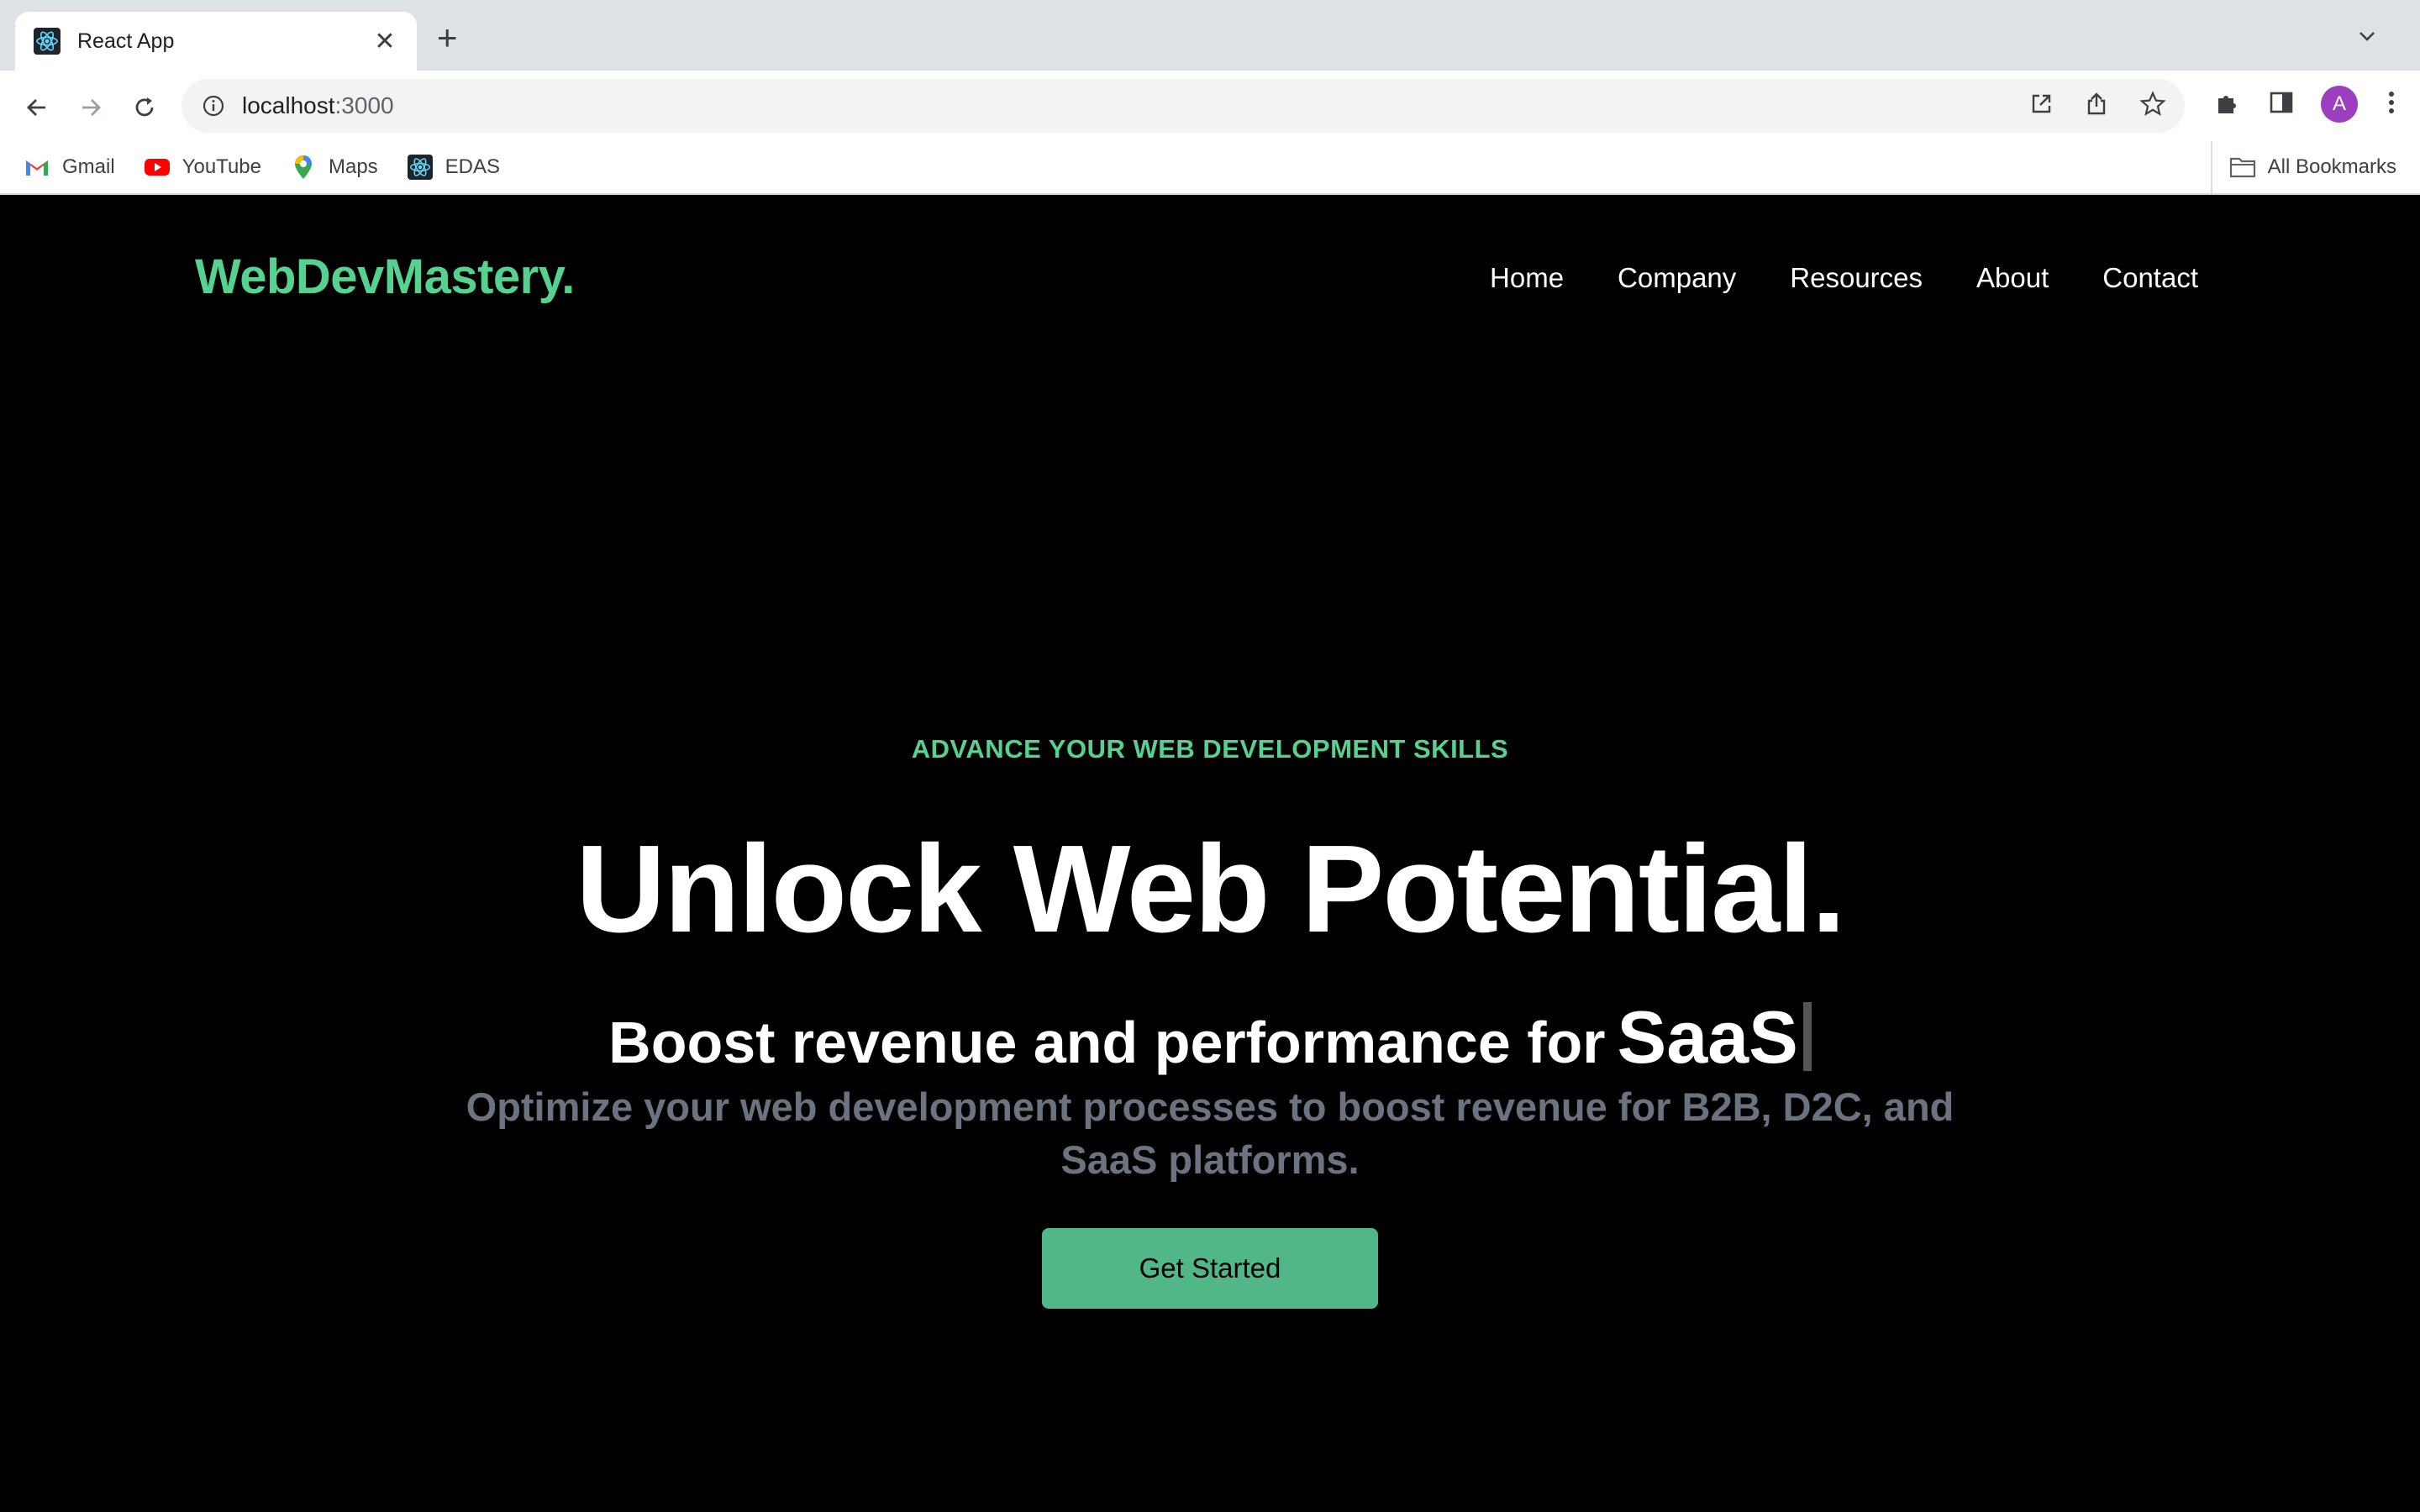 This screenshot has width=2420, height=1512. I want to click on all-bookmarks-label: All Bookmarks, so click(2331, 166).